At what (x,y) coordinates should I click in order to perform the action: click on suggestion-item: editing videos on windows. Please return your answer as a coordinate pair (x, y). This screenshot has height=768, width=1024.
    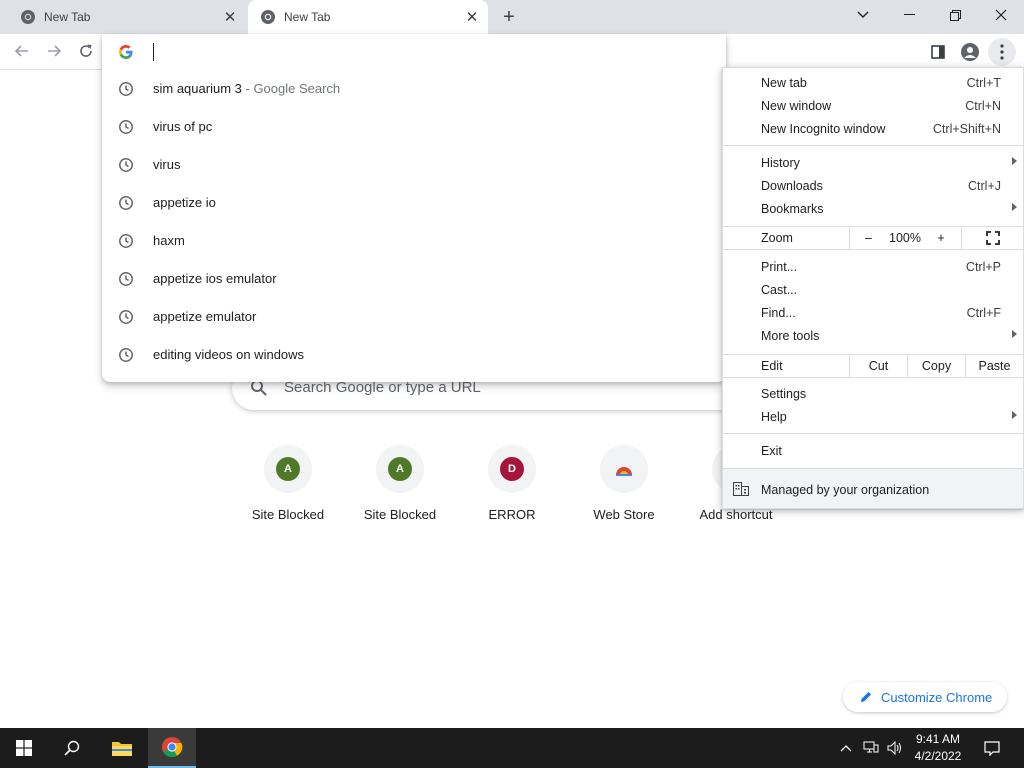
    Looking at the image, I should click on (414, 355).